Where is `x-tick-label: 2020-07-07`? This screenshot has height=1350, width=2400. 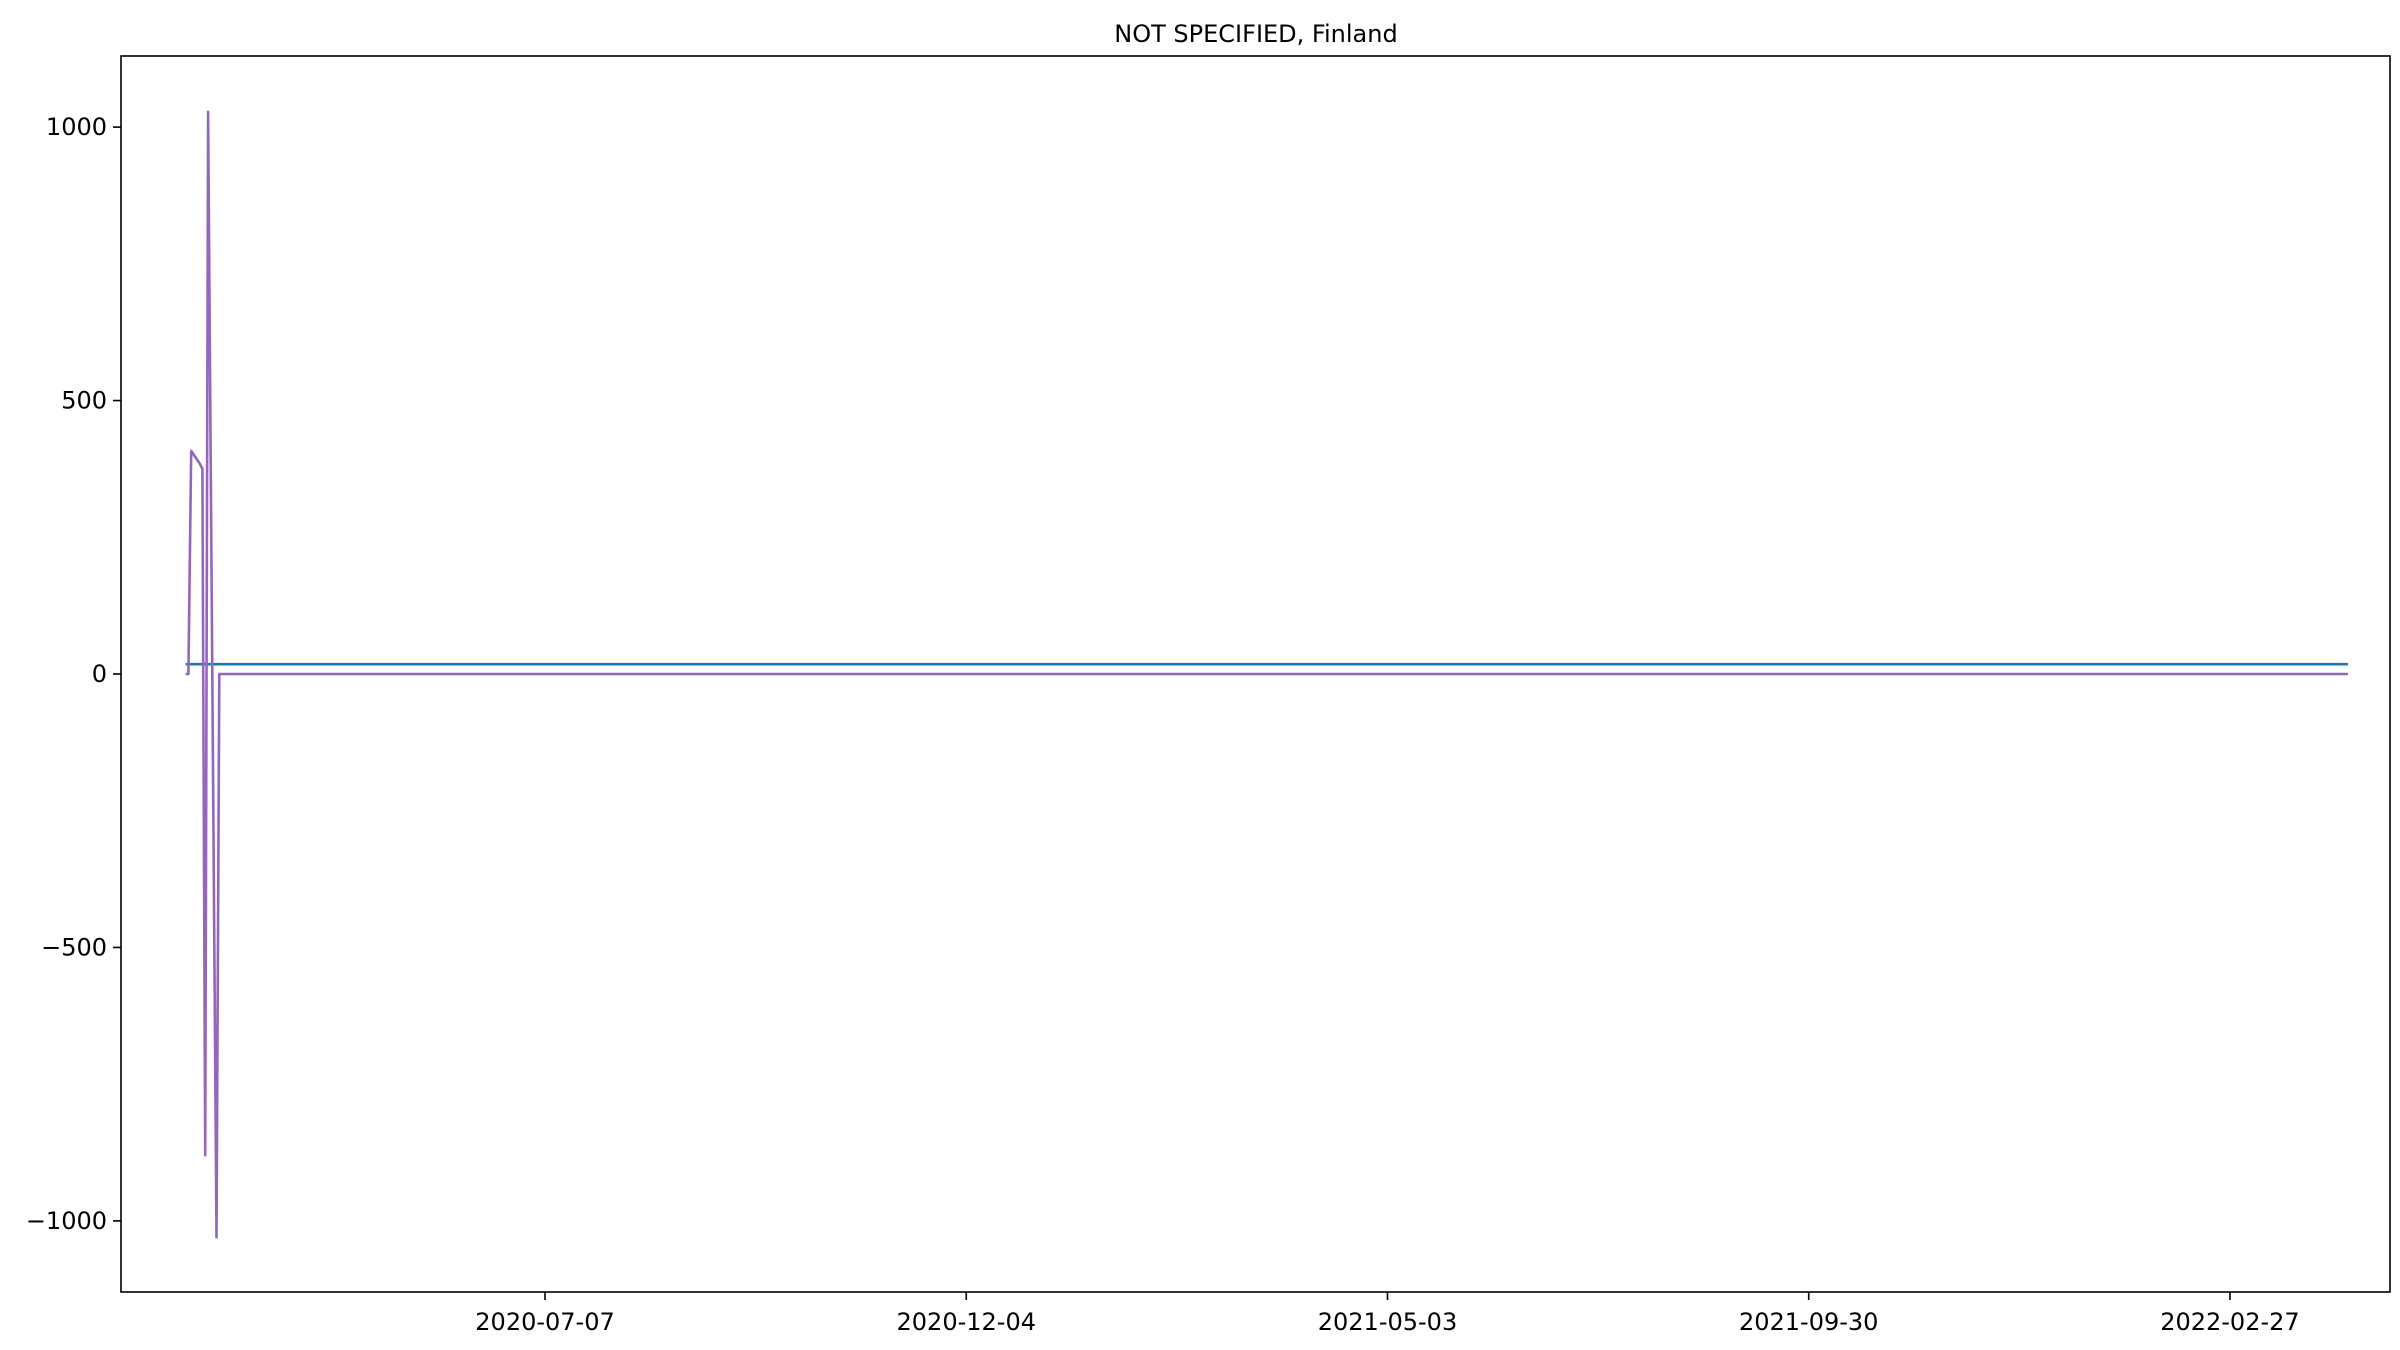 x-tick-label: 2020-07-07 is located at coordinates (544, 1322).